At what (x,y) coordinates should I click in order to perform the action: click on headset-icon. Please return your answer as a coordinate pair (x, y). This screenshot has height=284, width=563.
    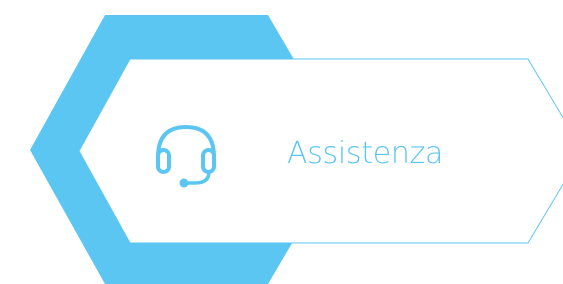
    Looking at the image, I should click on (186, 156).